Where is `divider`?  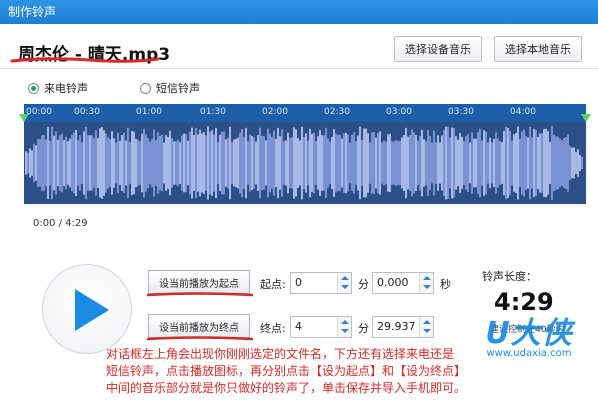
divider is located at coordinates (299, 68).